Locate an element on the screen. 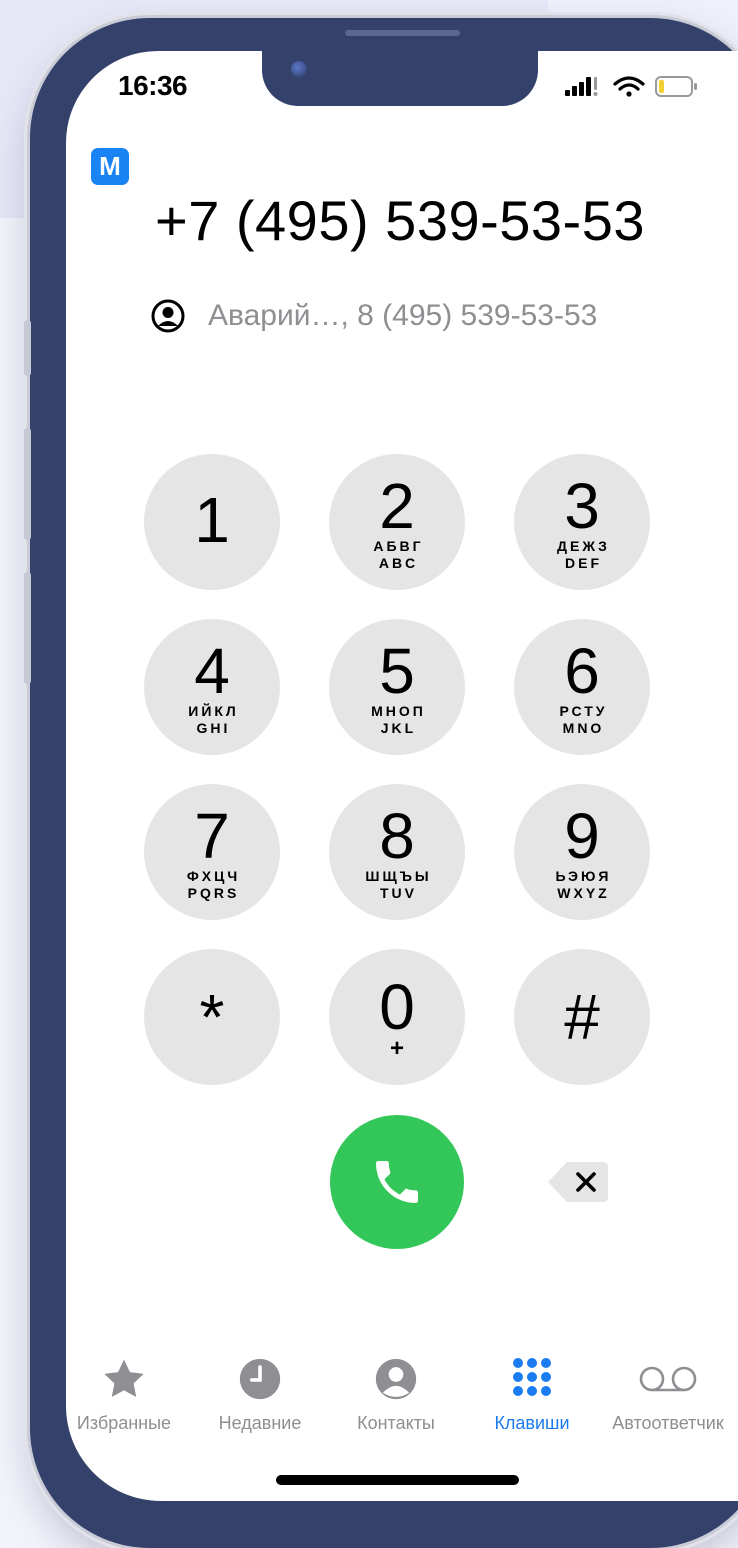 The height and width of the screenshot is (1548, 738). key-letters-ru: ИЙКЛ is located at coordinates (213, 711).